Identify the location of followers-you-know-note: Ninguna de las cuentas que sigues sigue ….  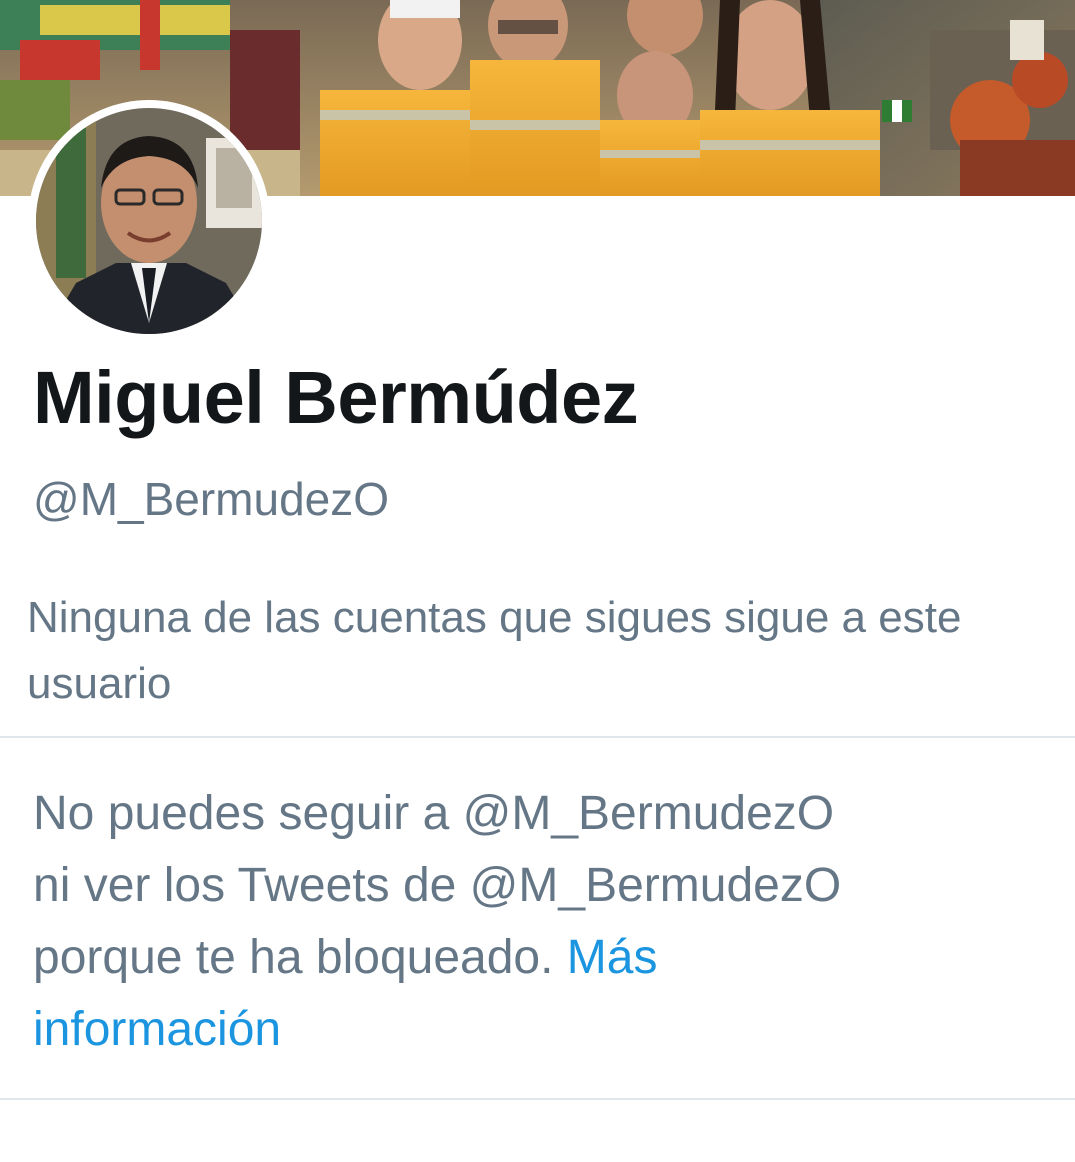
(494, 650).